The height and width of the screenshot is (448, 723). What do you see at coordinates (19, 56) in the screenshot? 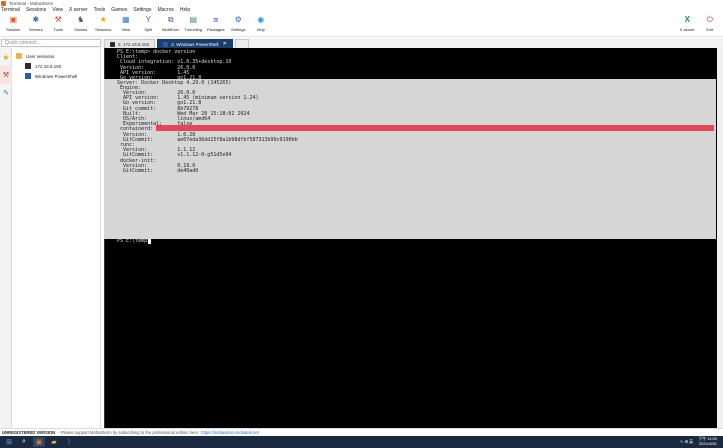
I see `folder-icon` at bounding box center [19, 56].